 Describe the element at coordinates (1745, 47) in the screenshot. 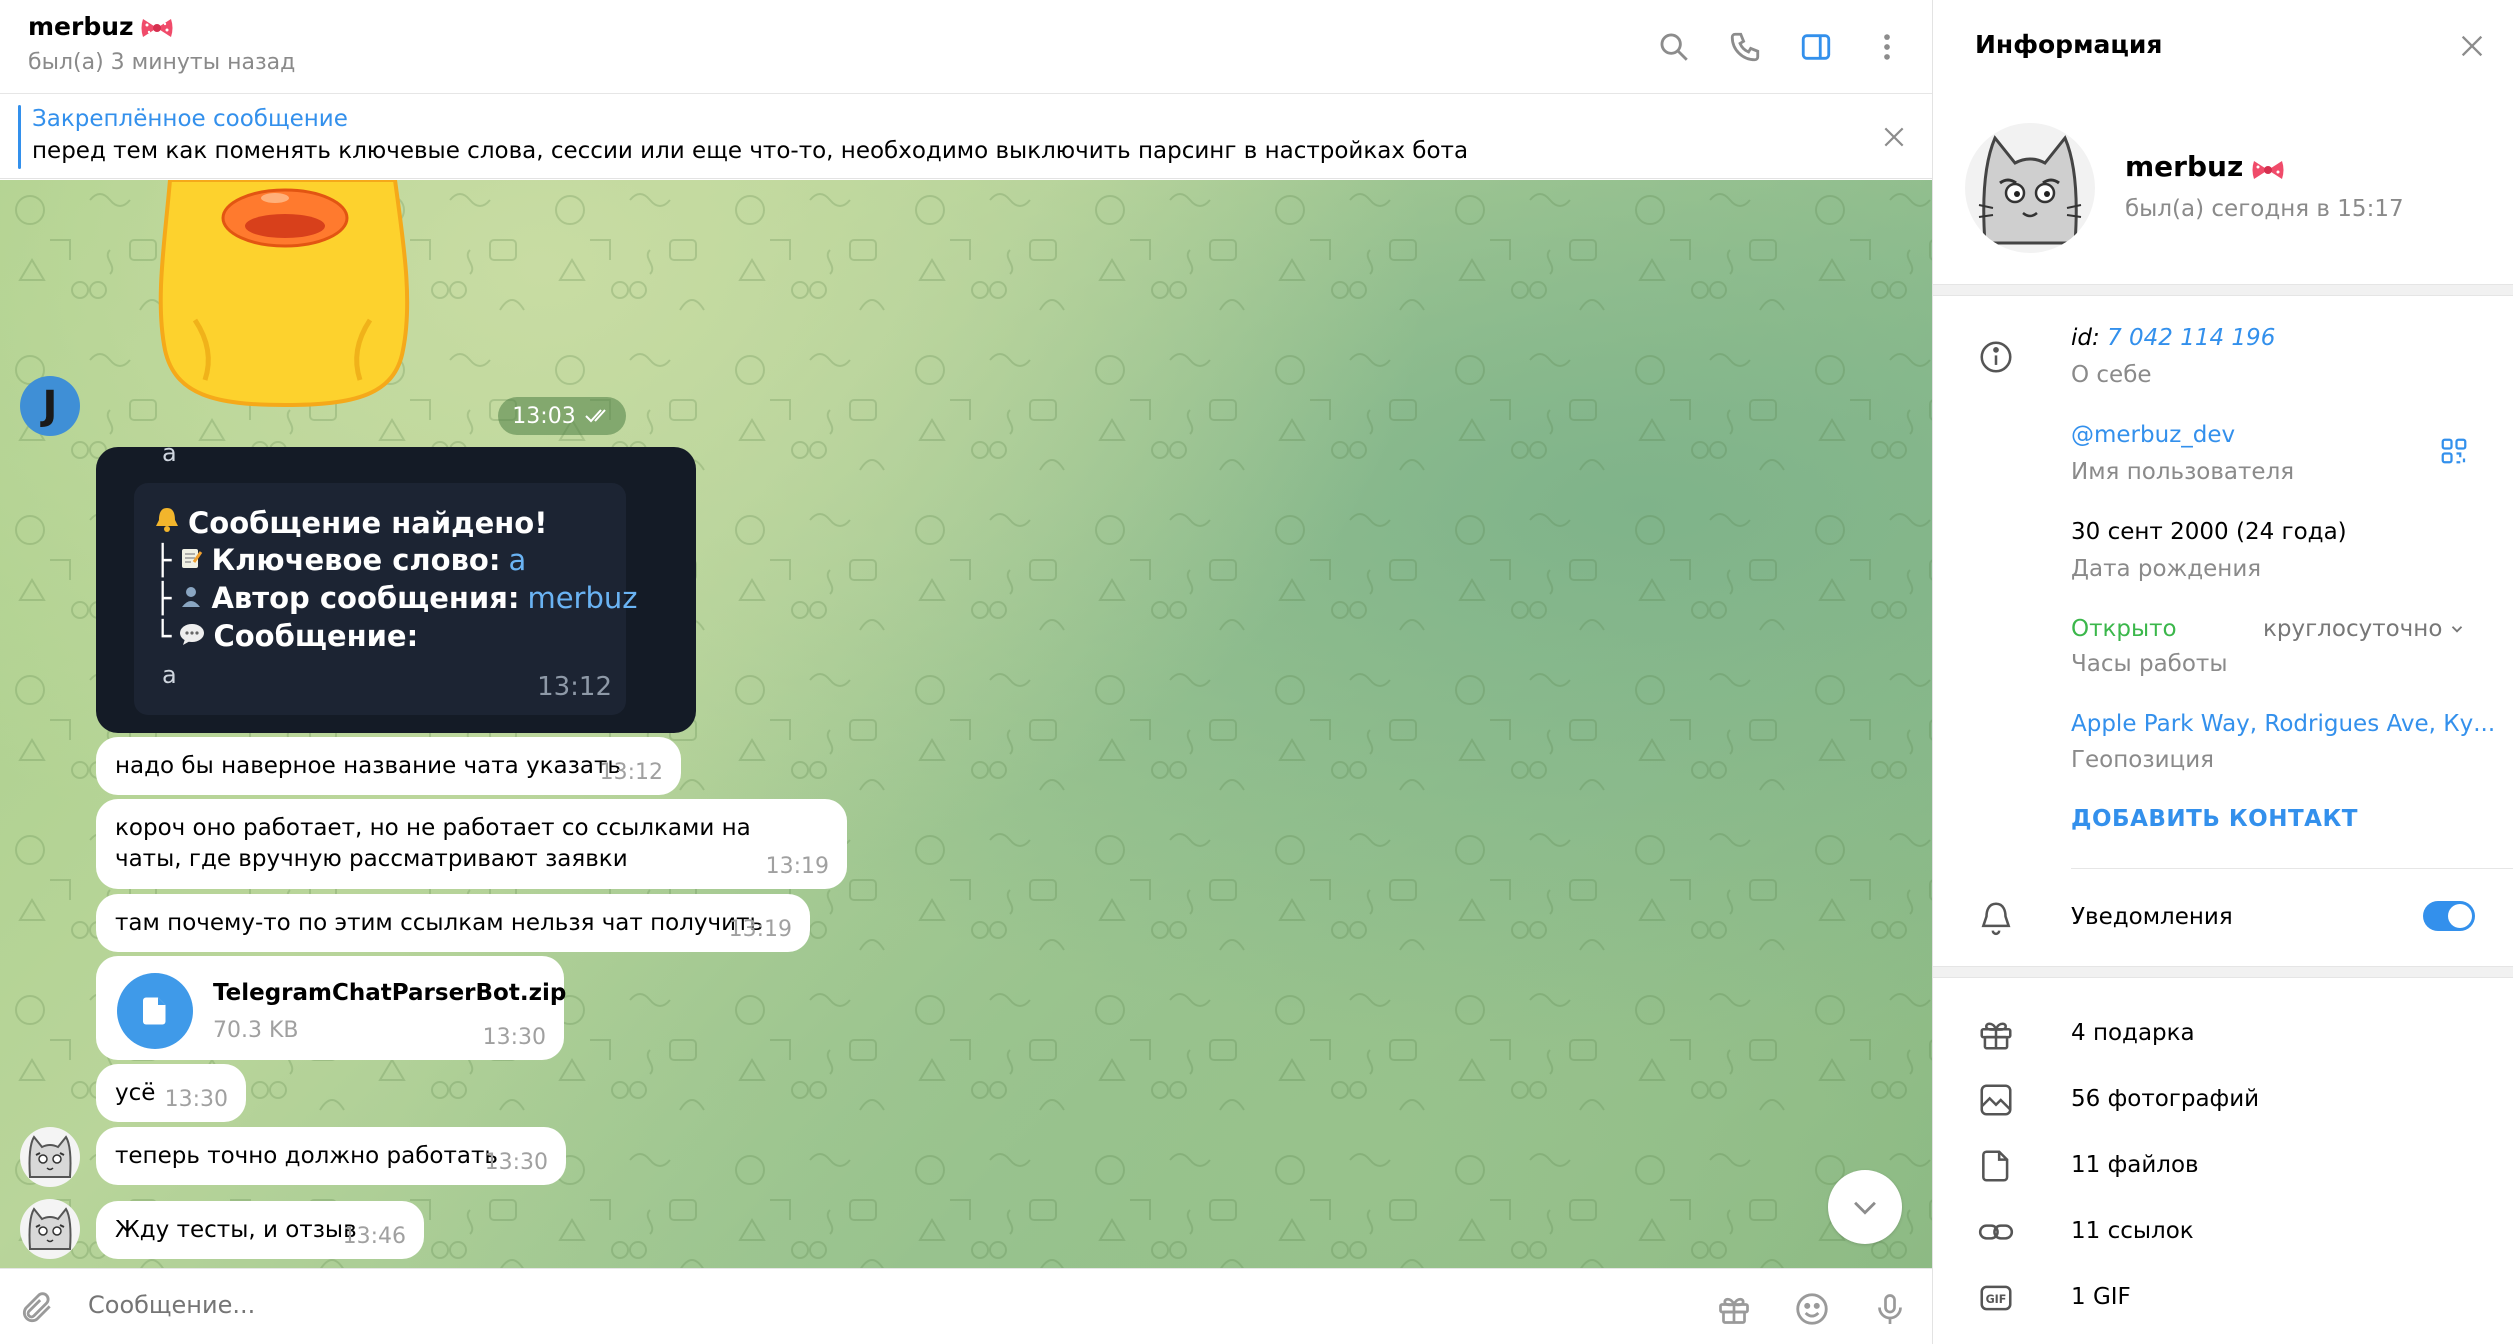

I see `phone-icon` at that location.